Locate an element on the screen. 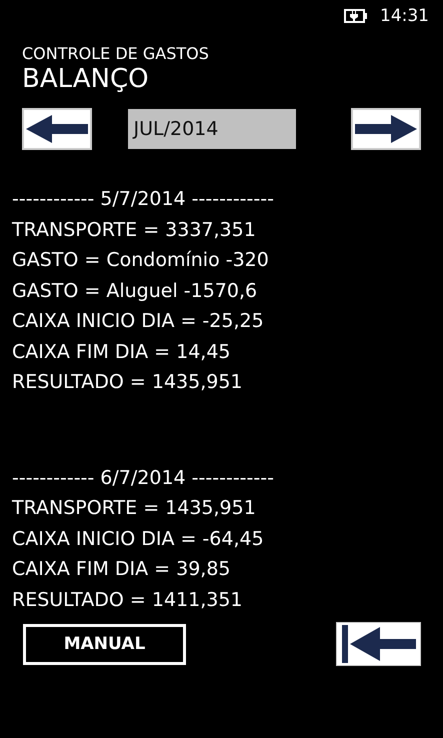 The width and height of the screenshot is (443, 738). report-line: RESULTADO = 1411,351 is located at coordinates (128, 600).